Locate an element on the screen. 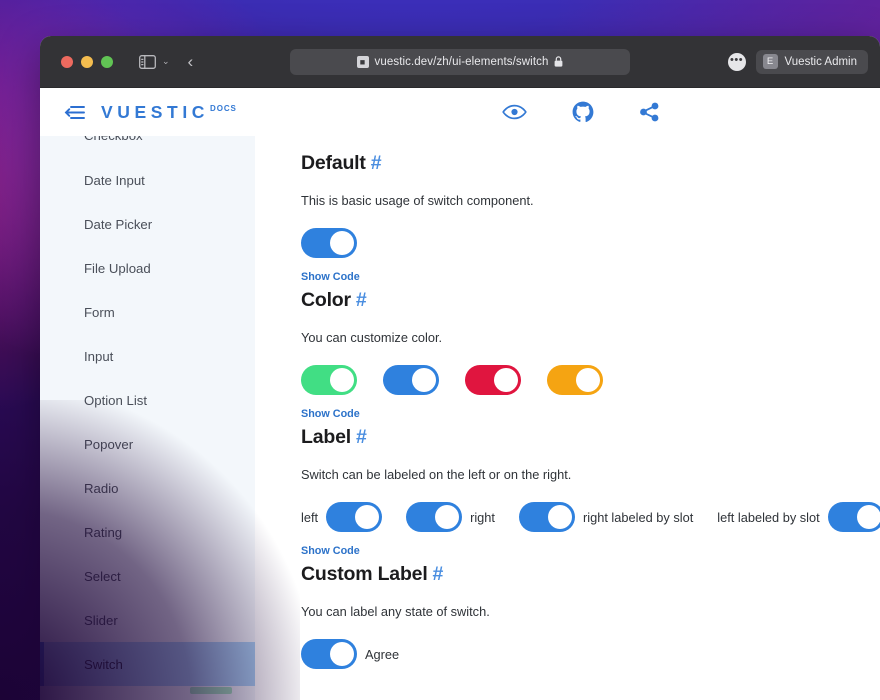  sidebar-toggle-icon is located at coordinates (147, 61).